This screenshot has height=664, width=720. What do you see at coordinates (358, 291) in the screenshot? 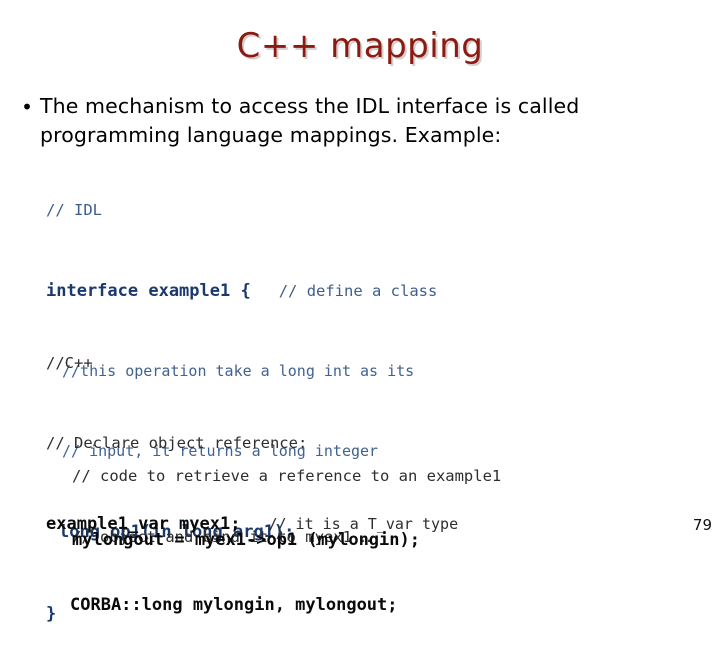
I see `idl-interface-trailing-comment: // define a class` at bounding box center [358, 291].